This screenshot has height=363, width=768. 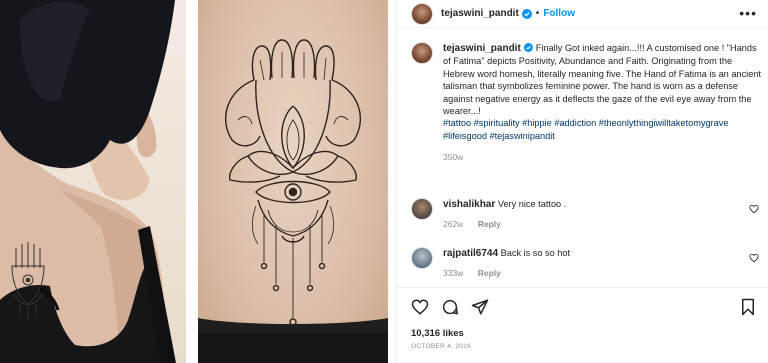 I want to click on post-actions-bar, so click(x=582, y=304).